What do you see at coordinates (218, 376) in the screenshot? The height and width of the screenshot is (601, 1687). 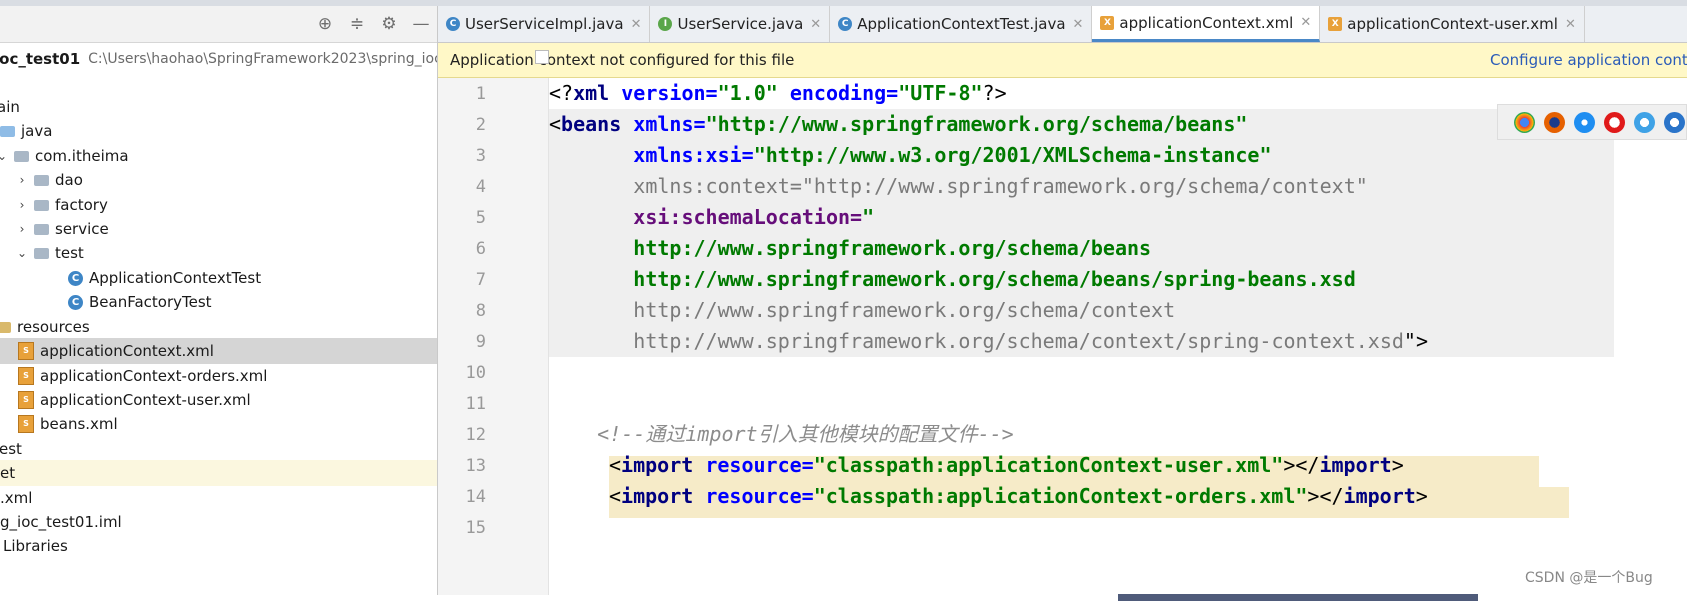 I see `tree-item-application-context-orders-xml: S applicationContext-orders.xml` at bounding box center [218, 376].